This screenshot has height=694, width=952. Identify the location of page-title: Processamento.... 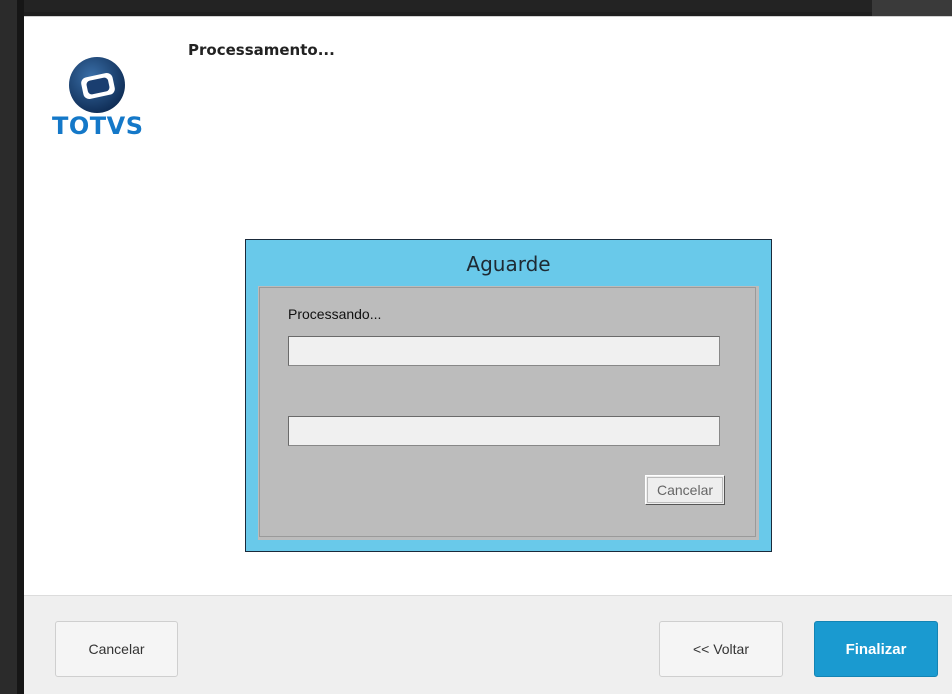
(261, 50).